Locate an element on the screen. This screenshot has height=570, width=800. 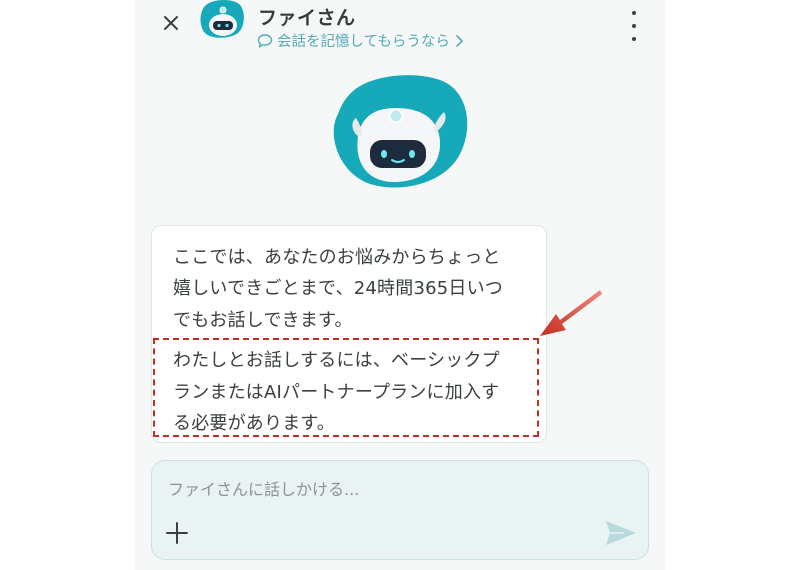
page-title: ファイさん is located at coordinates (307, 18).